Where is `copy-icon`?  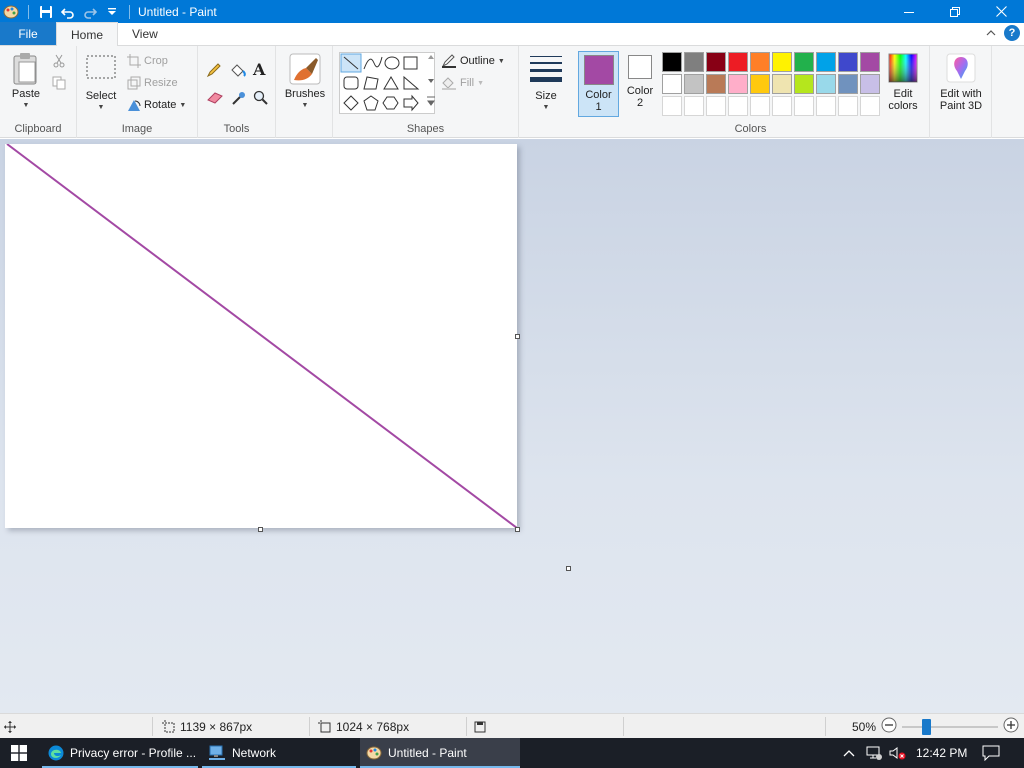
copy-icon is located at coordinates (59, 84).